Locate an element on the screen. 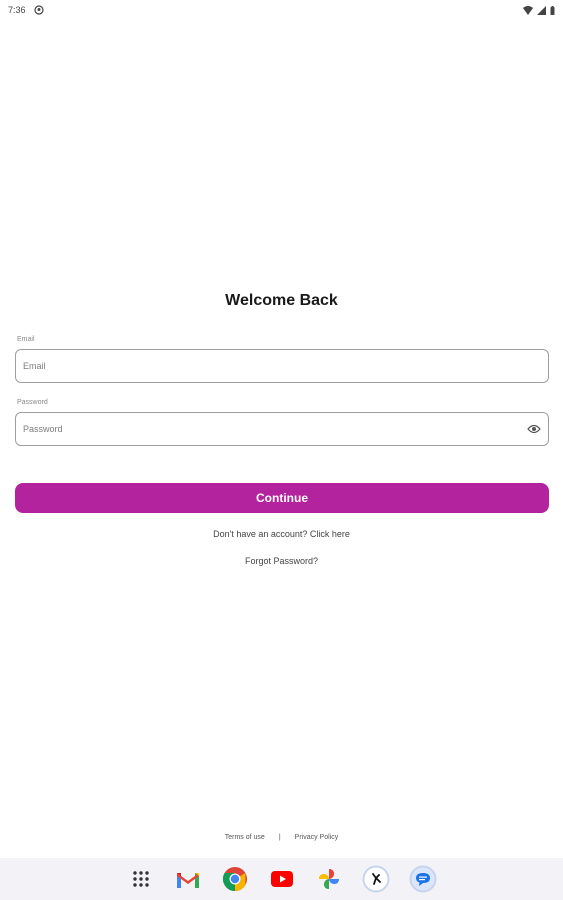  status-right is located at coordinates (539, 10).